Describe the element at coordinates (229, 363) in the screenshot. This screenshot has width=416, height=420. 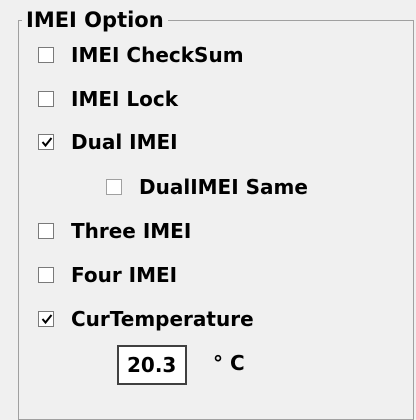
I see `temperature-unit-label: ° C` at that location.